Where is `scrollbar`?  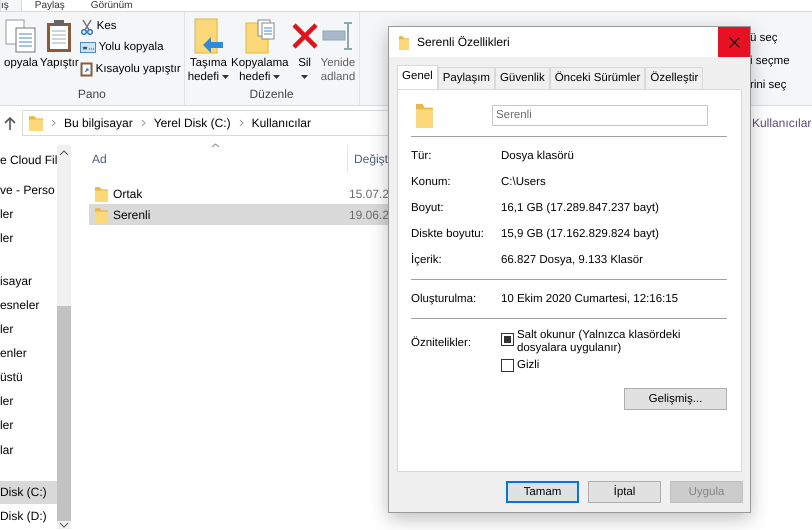 scrollbar is located at coordinates (64, 337).